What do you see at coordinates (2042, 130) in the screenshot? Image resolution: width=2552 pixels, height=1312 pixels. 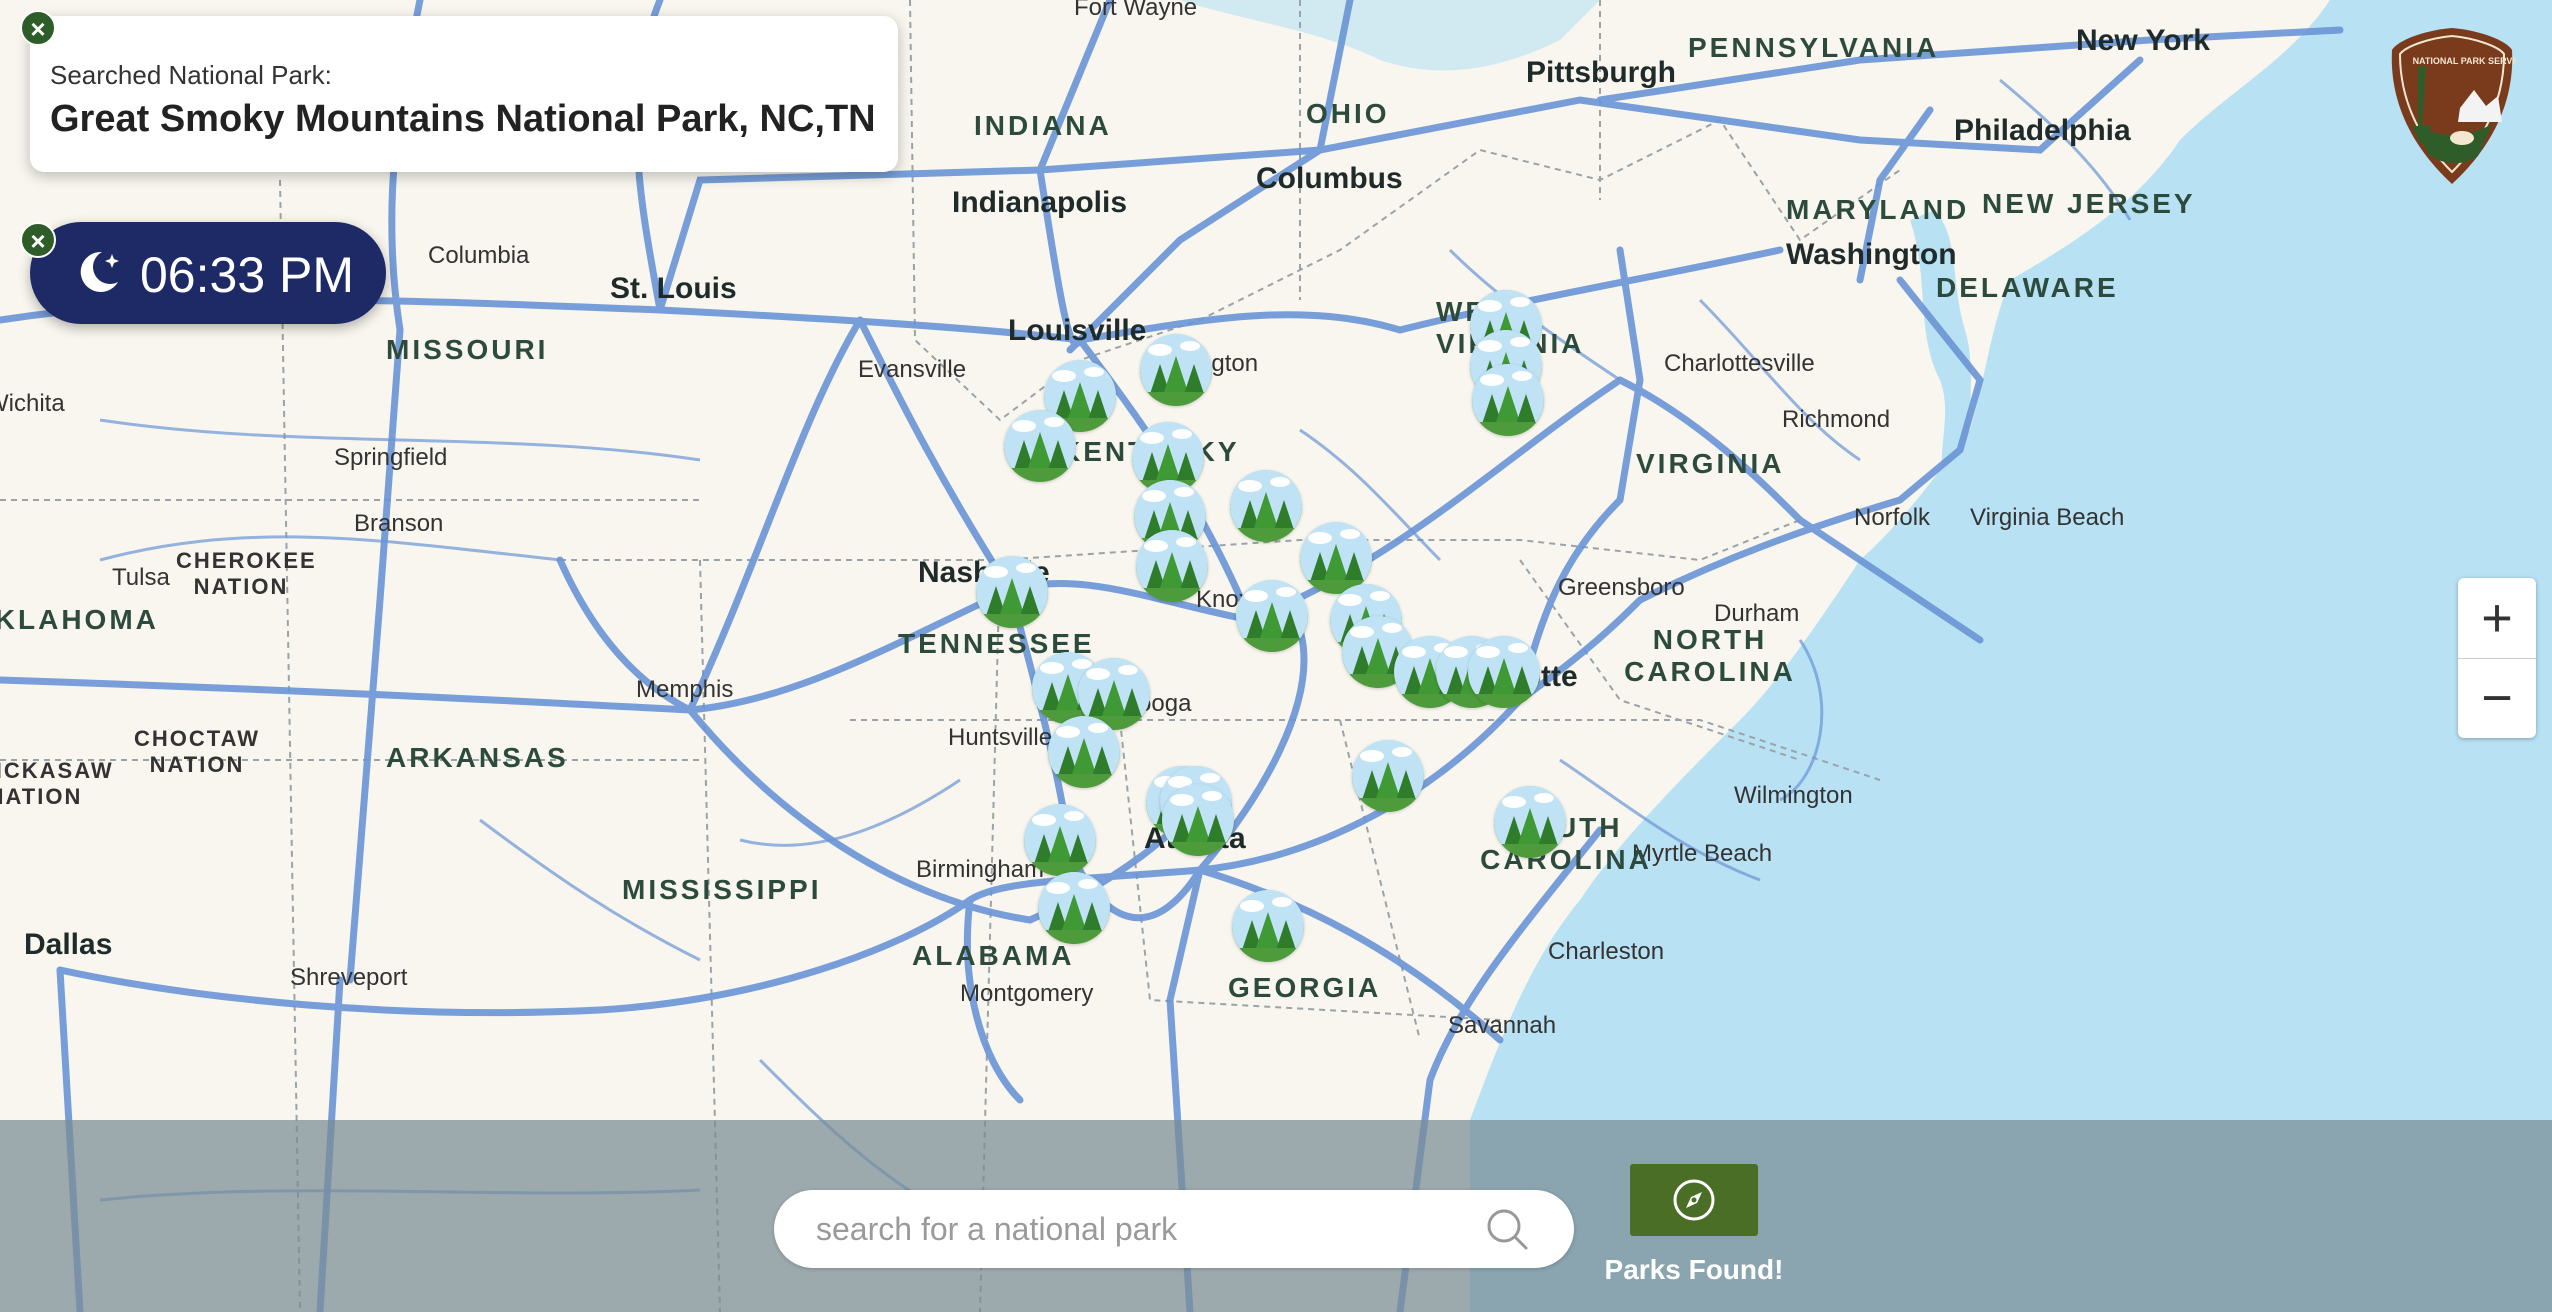 I see `map-label: Philadelphia` at bounding box center [2042, 130].